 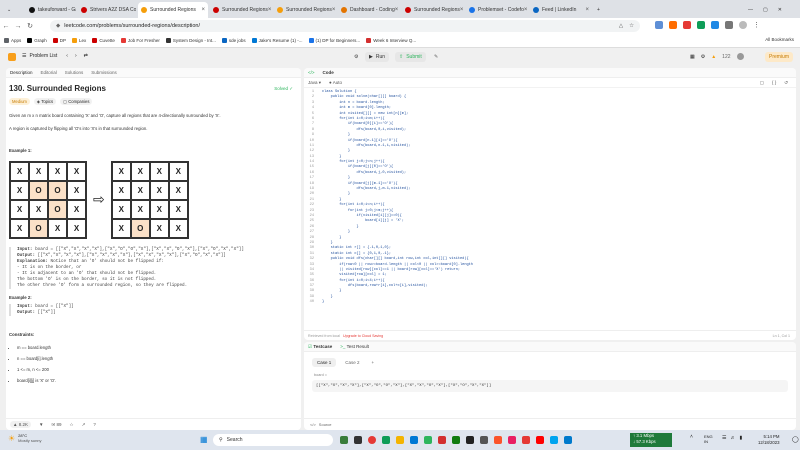 I want to click on notes-icon: ✎, so click(x=436, y=57).